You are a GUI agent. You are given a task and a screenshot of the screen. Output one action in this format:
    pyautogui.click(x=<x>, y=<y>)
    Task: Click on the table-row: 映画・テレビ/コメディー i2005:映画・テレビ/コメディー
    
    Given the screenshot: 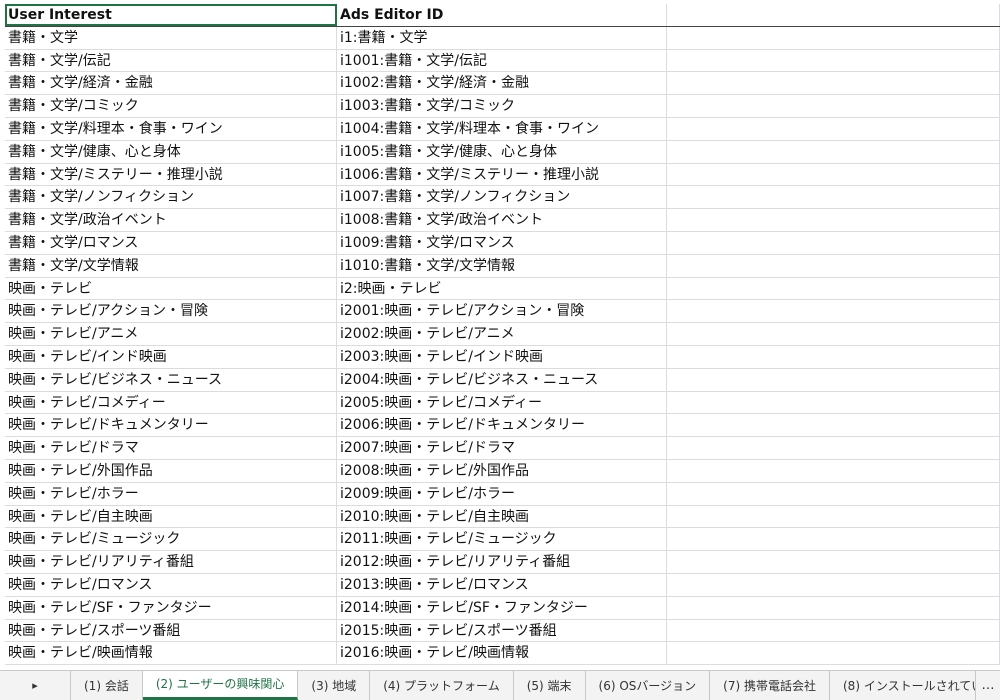 What is the action you would take?
    pyautogui.click(x=502, y=403)
    